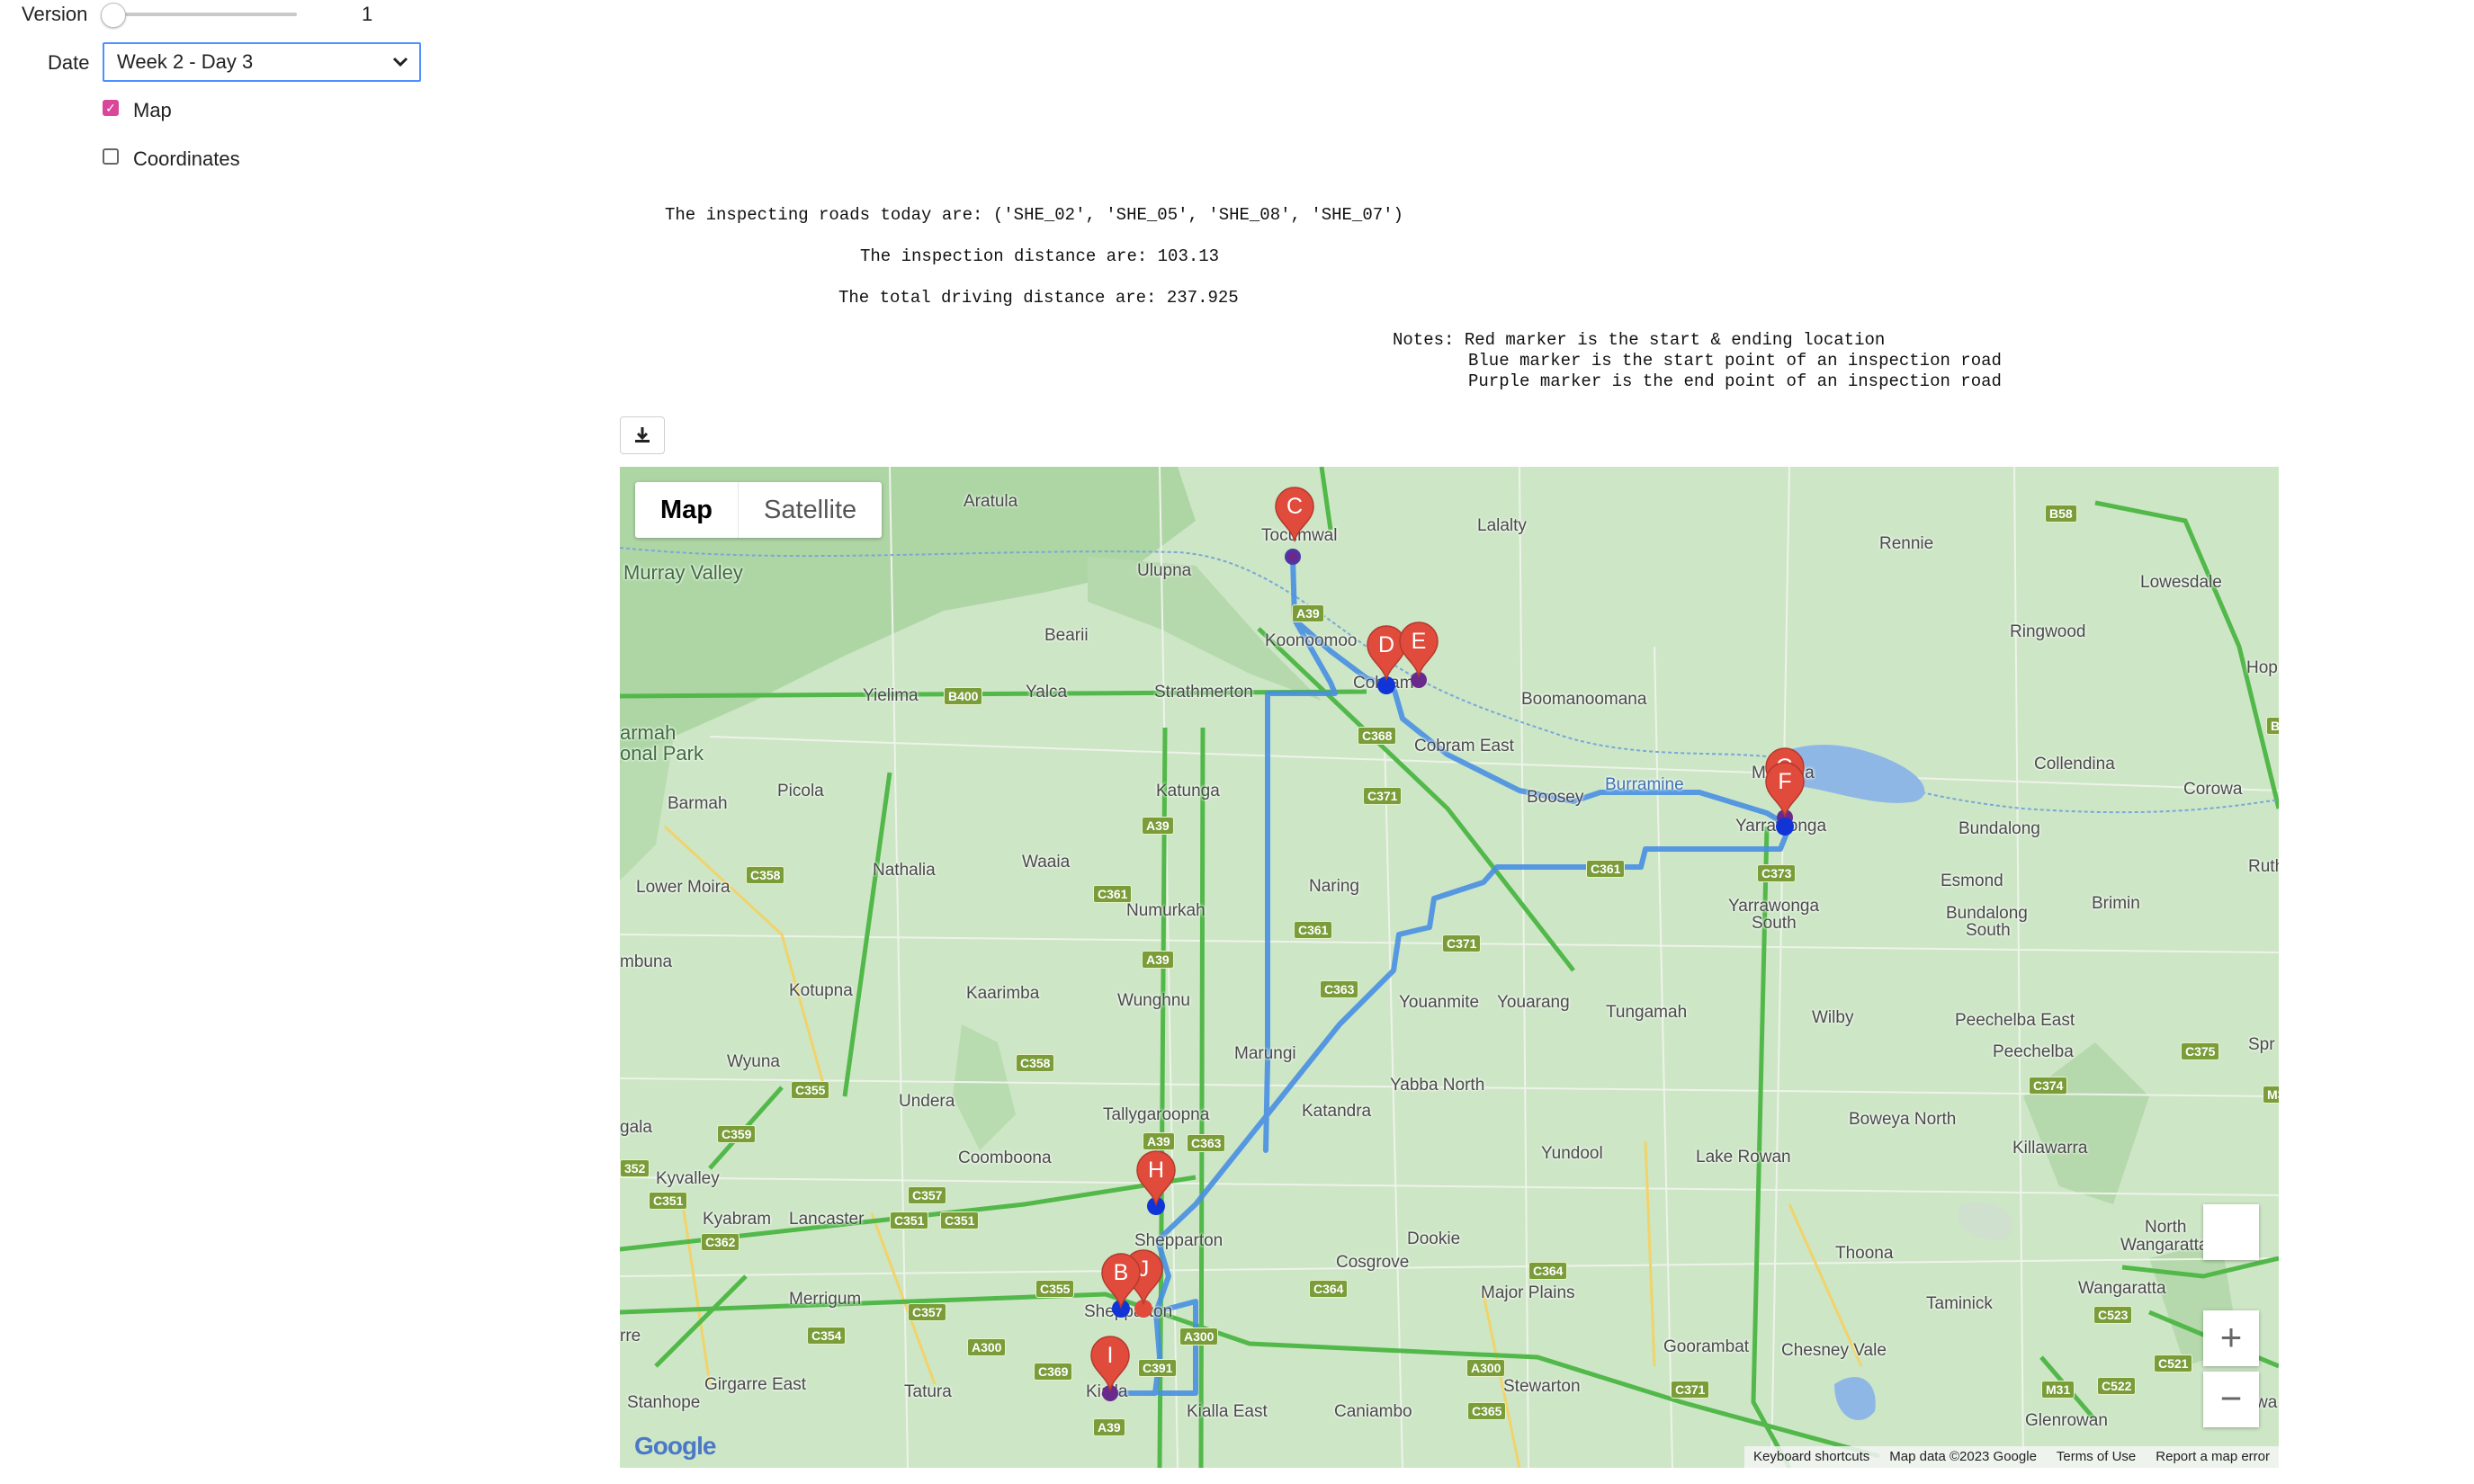  Describe the element at coordinates (400, 68) in the screenshot. I see `chevron-down-icon` at that location.